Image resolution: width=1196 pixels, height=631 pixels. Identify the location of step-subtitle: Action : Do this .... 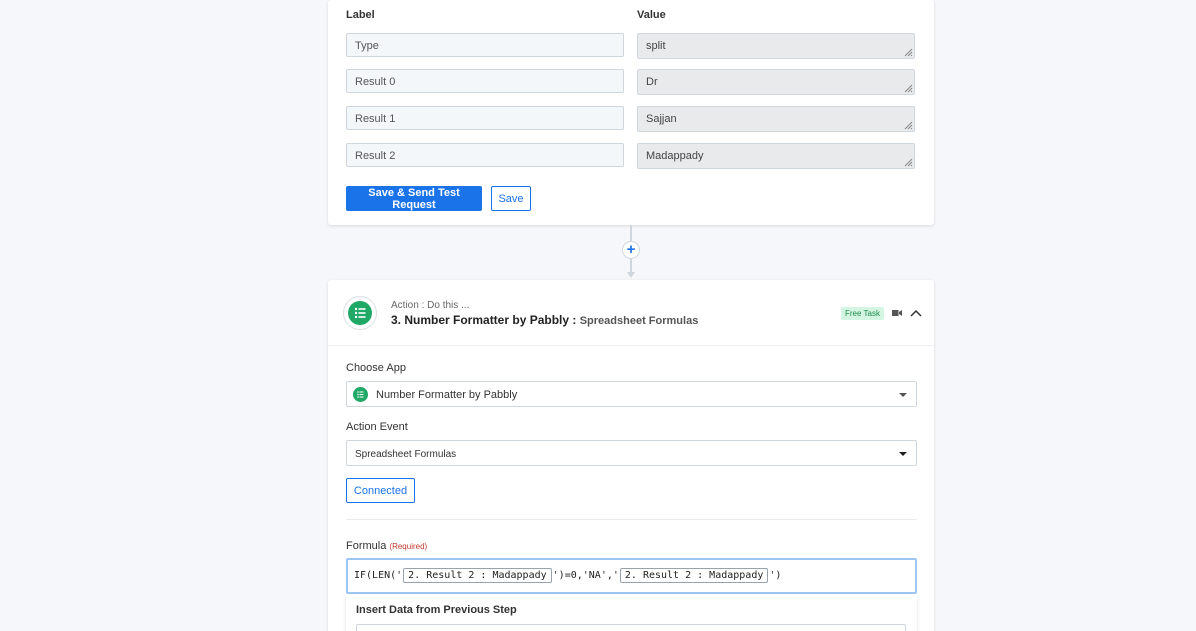
(430, 305).